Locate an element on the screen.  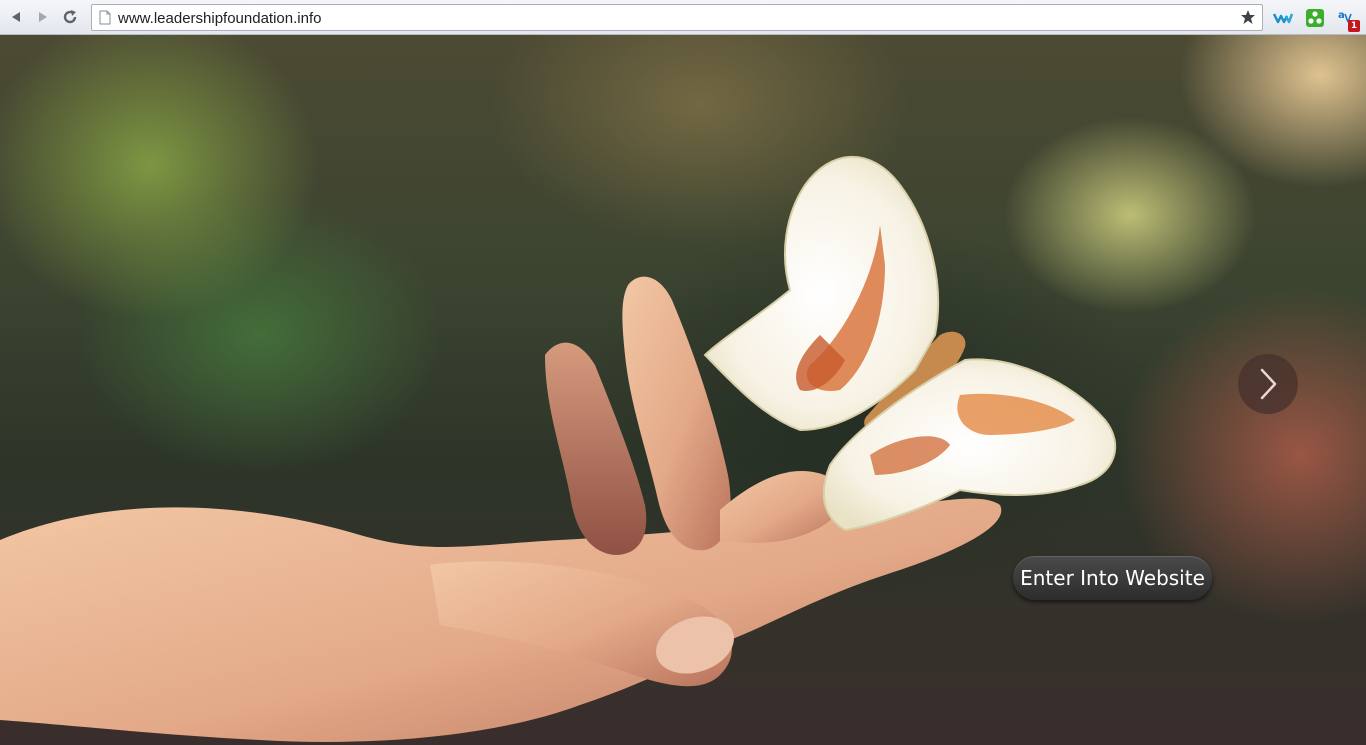
wave-extension-icon is located at coordinates (1283, 18).